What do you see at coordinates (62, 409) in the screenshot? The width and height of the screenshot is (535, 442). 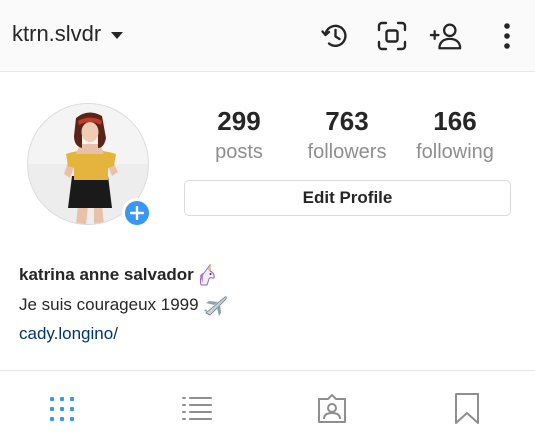 I see `grid-icon` at bounding box center [62, 409].